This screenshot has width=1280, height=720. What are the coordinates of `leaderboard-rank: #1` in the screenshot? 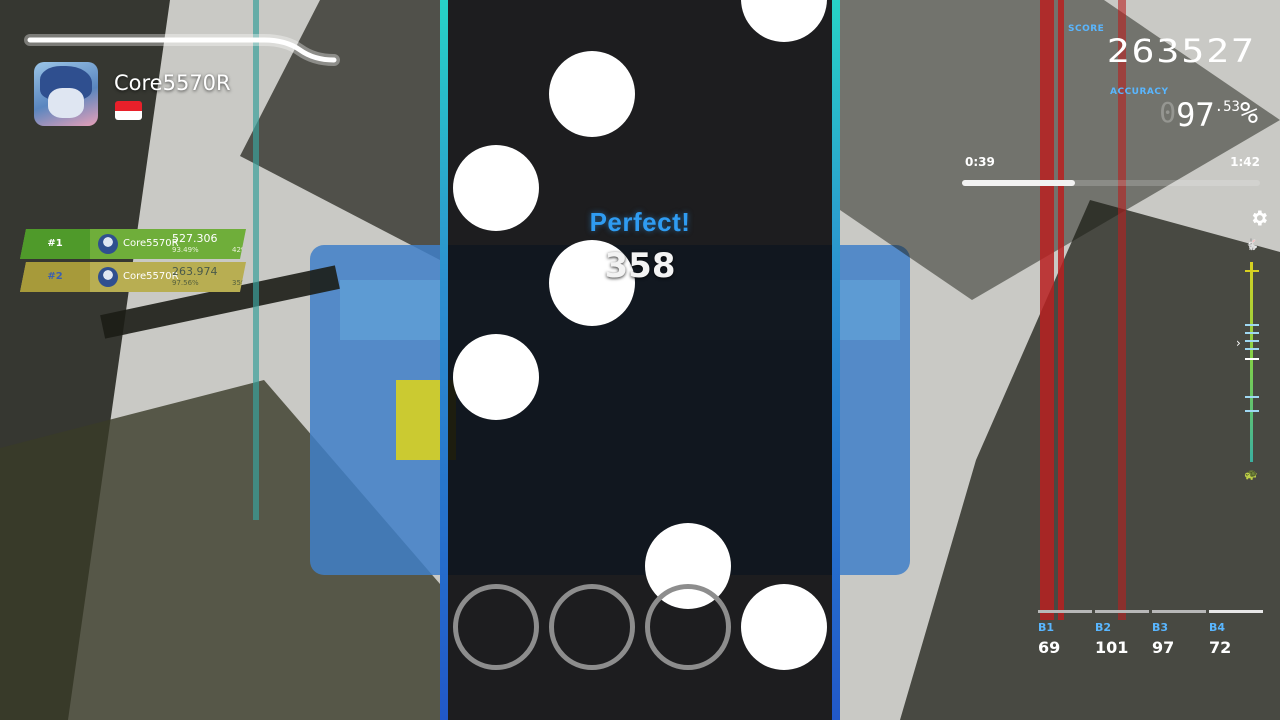 It's located at (55, 244).